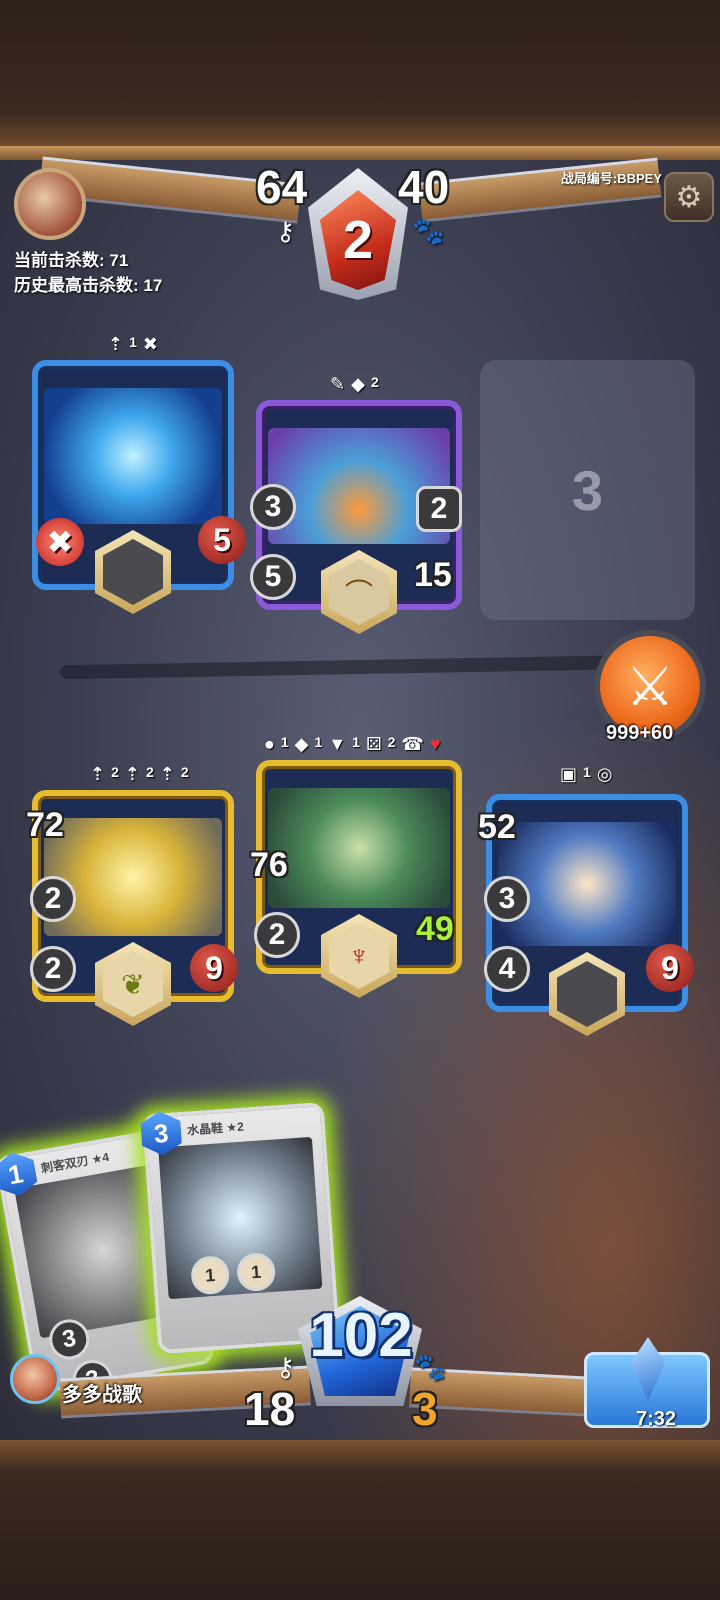 This screenshot has height=1600, width=720. What do you see at coordinates (435, 744) in the screenshot?
I see `heart-icon: ♥` at bounding box center [435, 744].